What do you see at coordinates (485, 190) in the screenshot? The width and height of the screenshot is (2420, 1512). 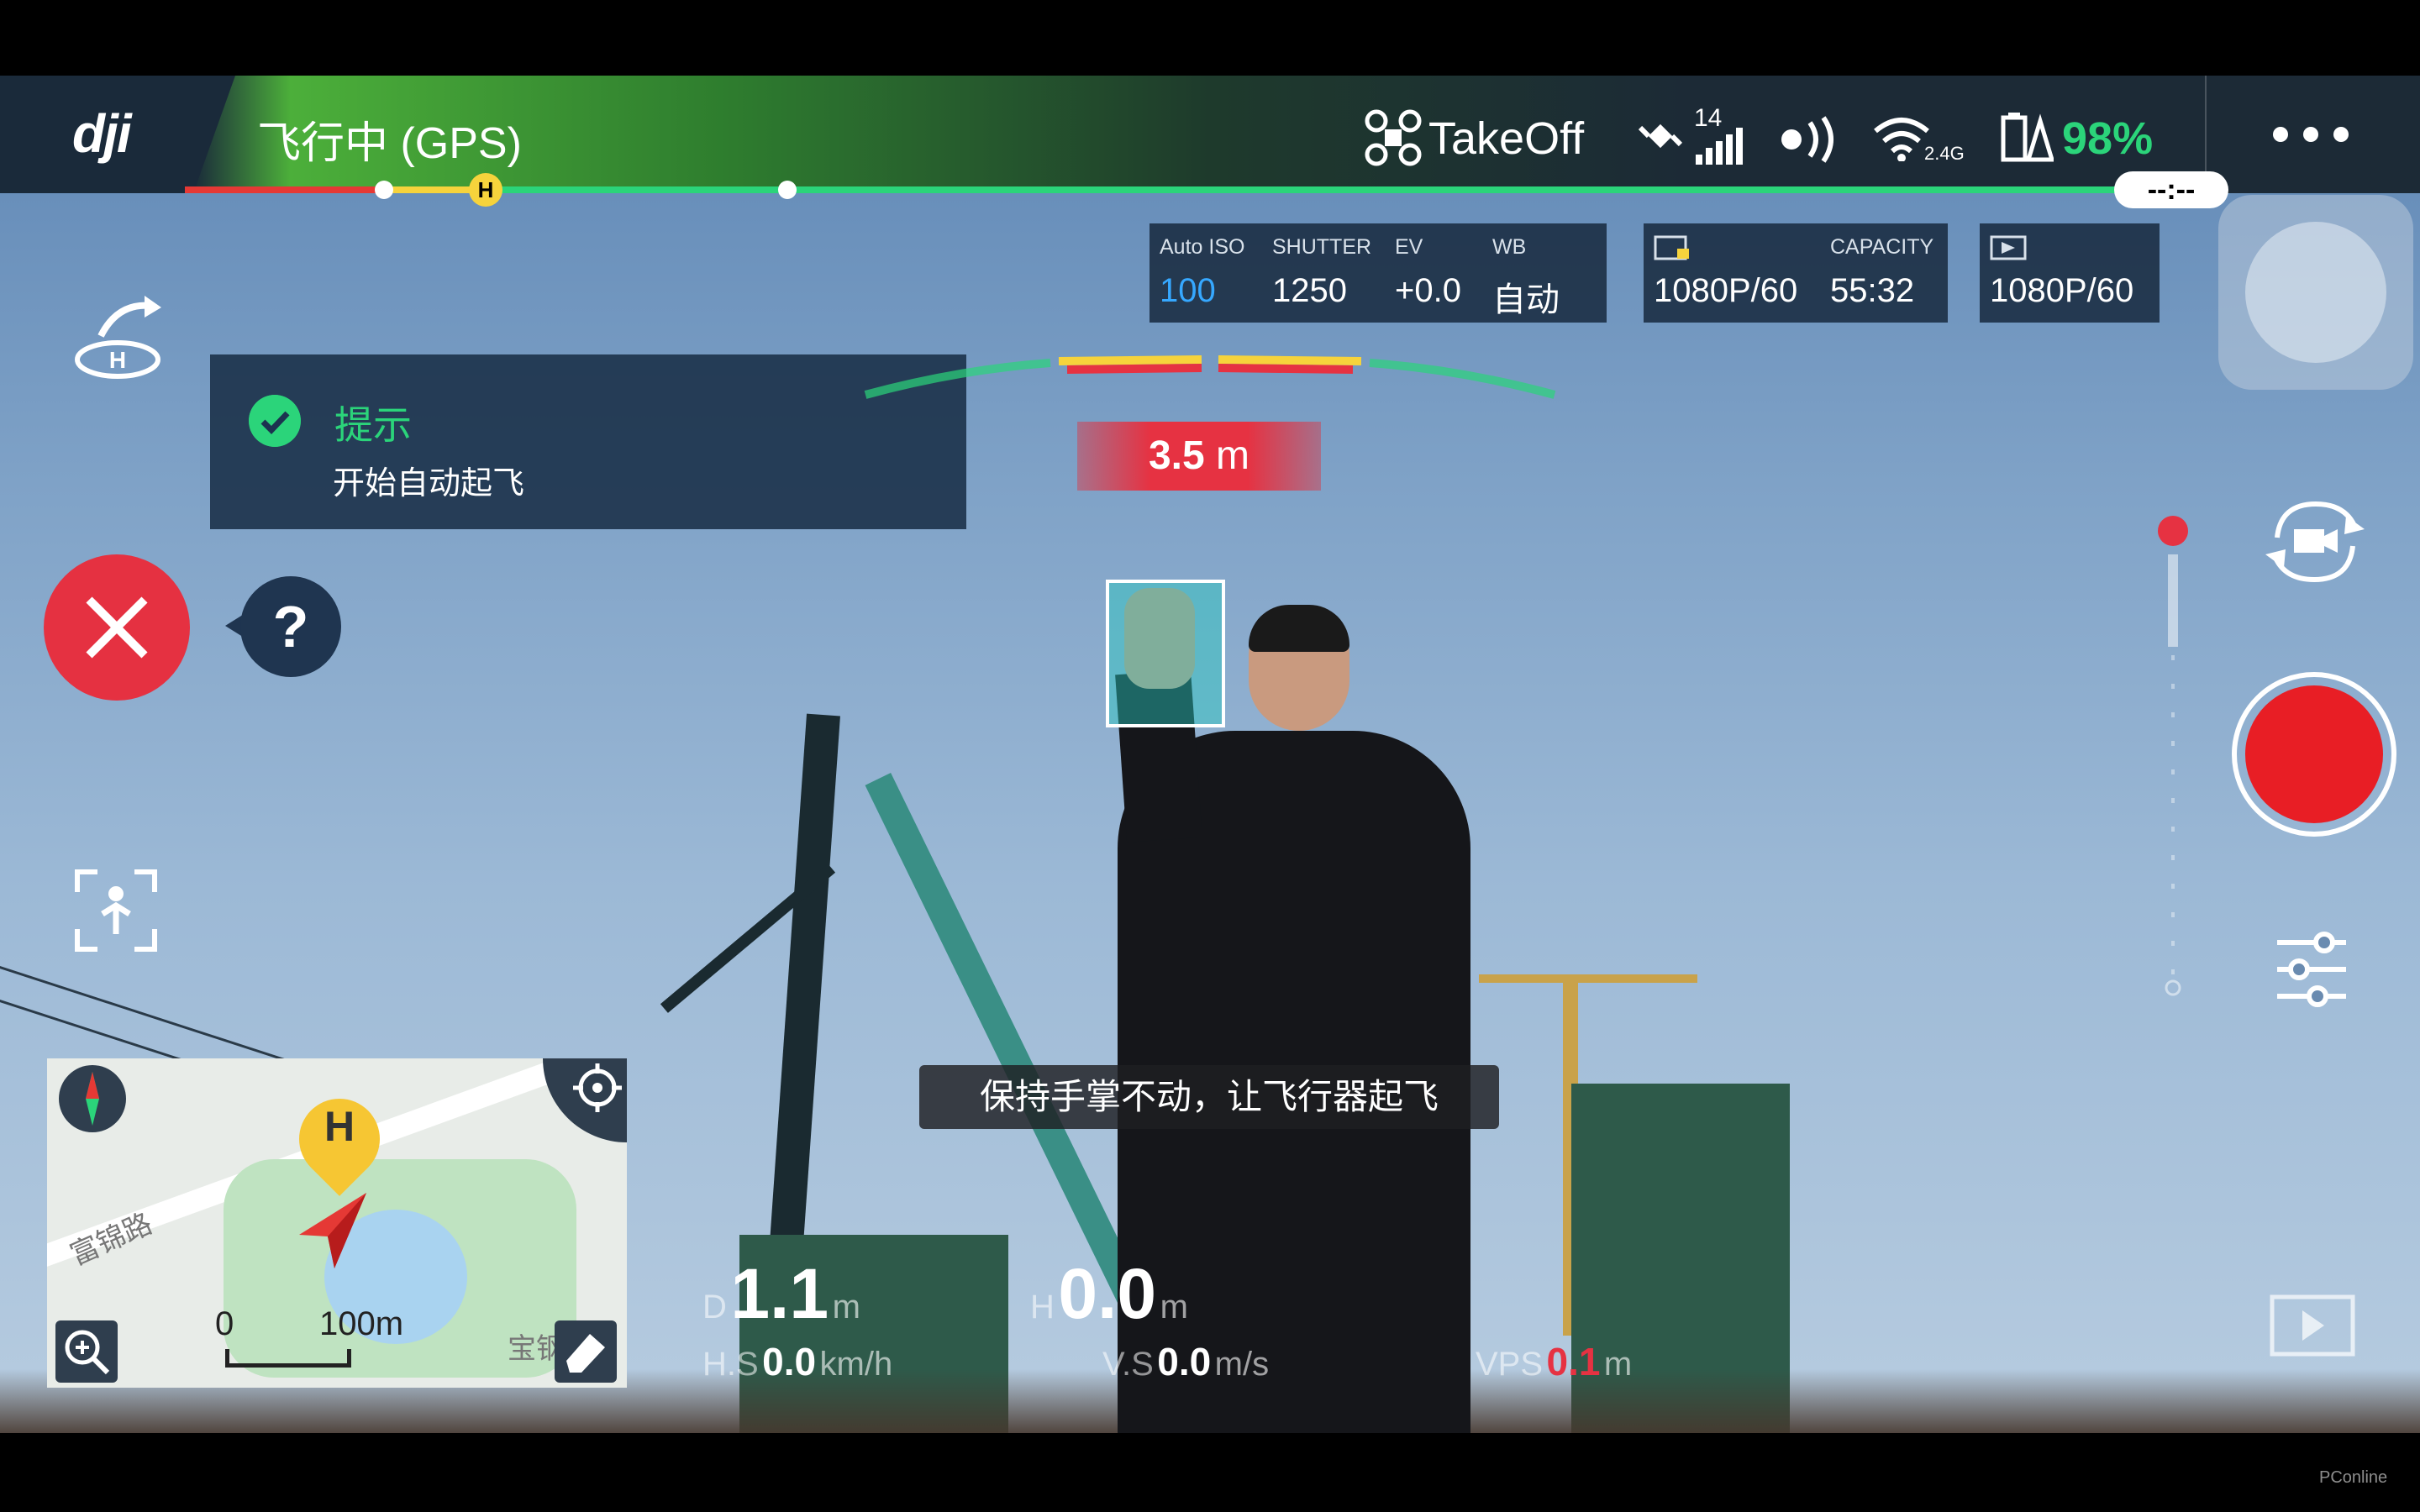 I see `home-point-marker: H` at bounding box center [485, 190].